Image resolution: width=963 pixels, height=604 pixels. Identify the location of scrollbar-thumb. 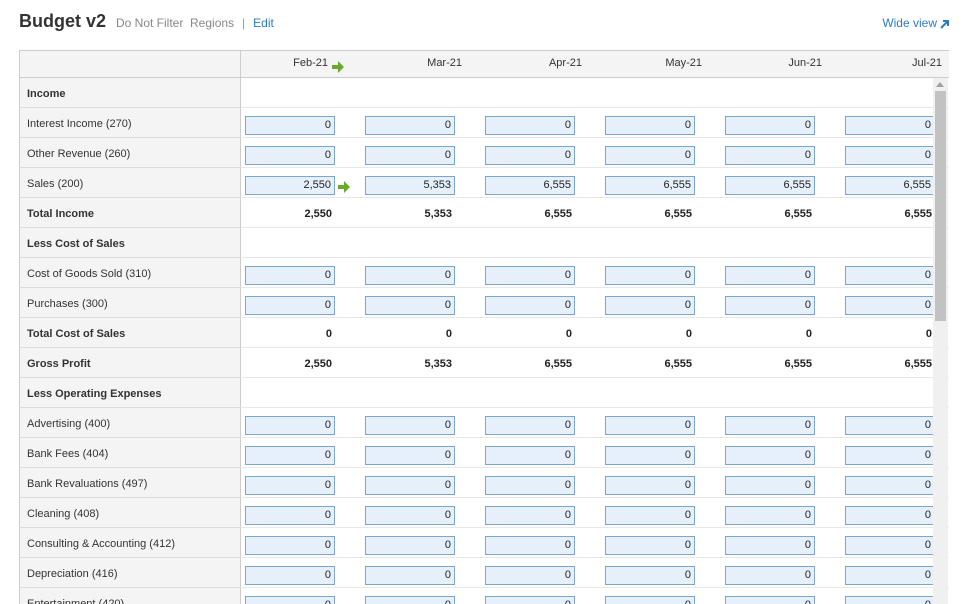
(940, 206).